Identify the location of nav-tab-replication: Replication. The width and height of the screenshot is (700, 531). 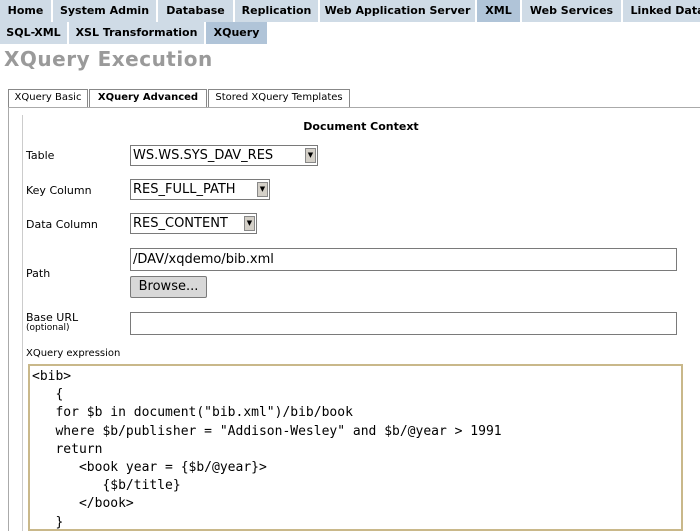
(277, 11).